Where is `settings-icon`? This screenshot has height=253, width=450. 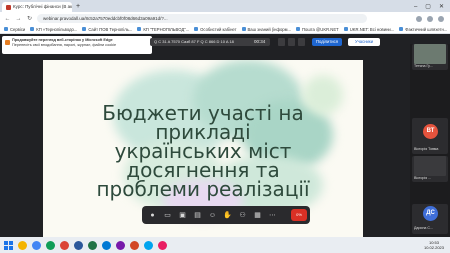 settings-icon is located at coordinates (301, 42).